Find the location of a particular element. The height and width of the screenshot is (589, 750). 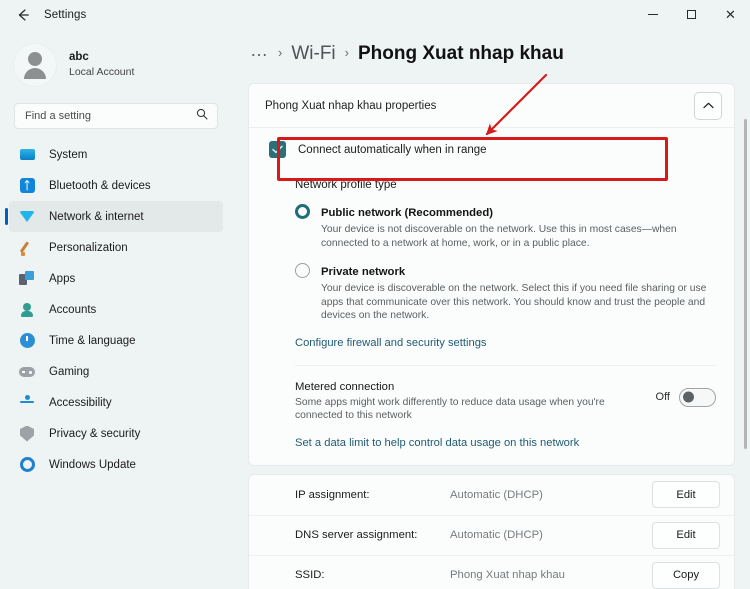

update-refresh-icon is located at coordinates (27, 465).